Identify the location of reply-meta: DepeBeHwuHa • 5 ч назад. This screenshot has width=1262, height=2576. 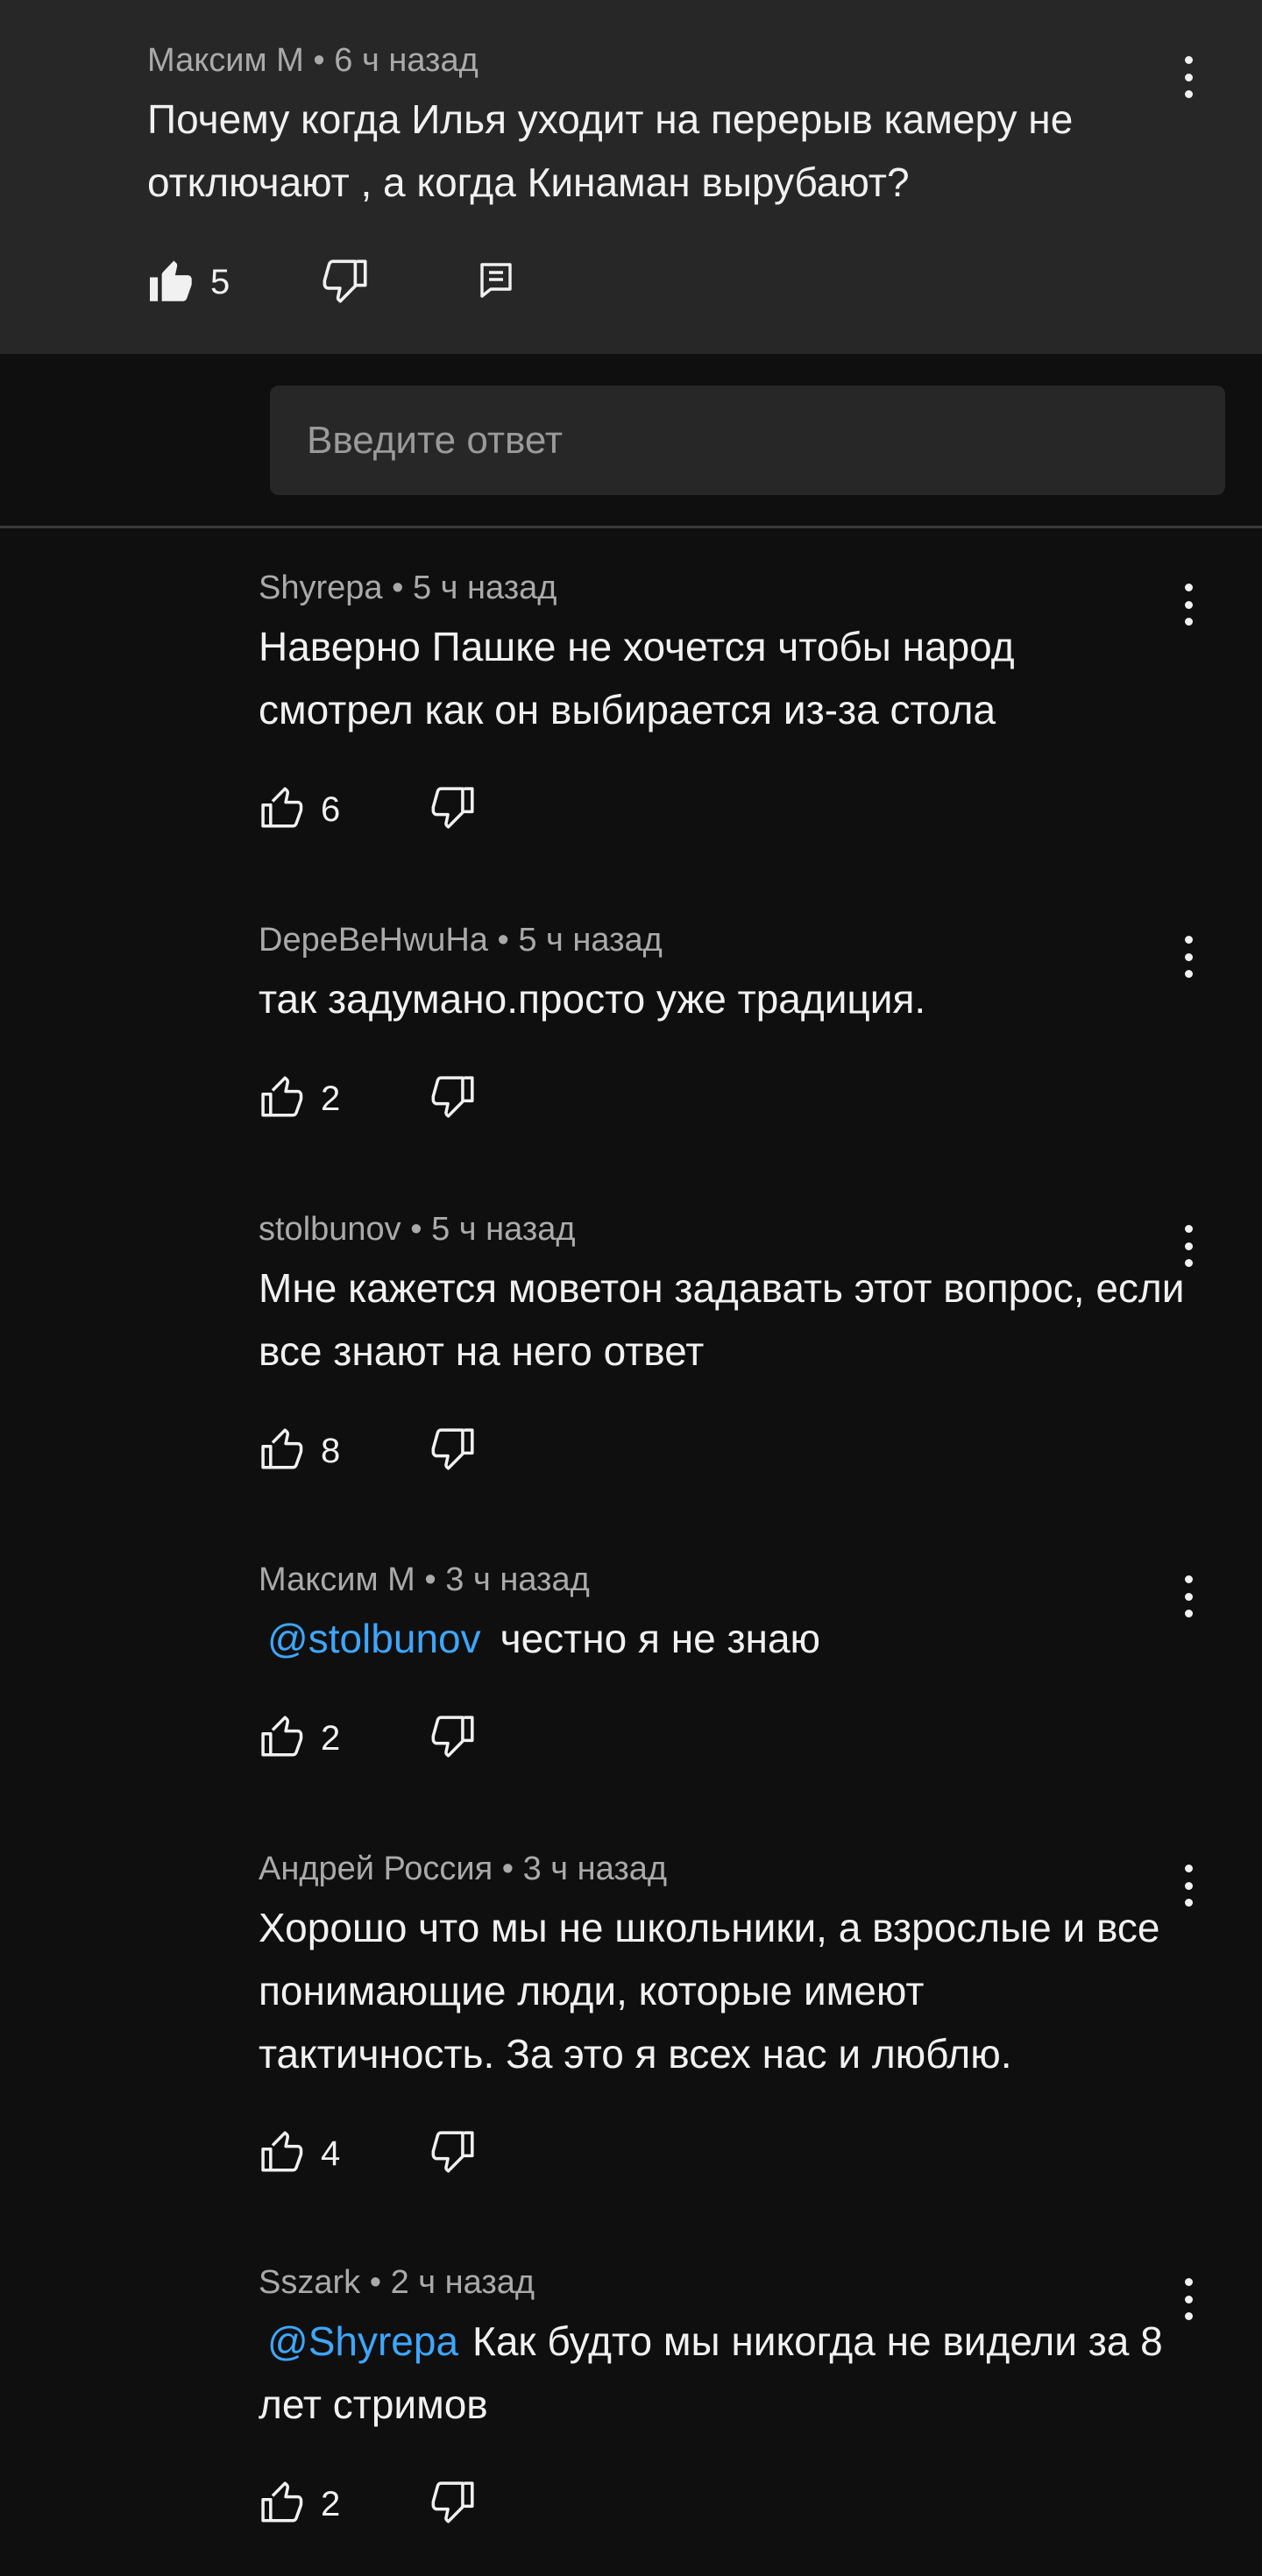
(461, 940).